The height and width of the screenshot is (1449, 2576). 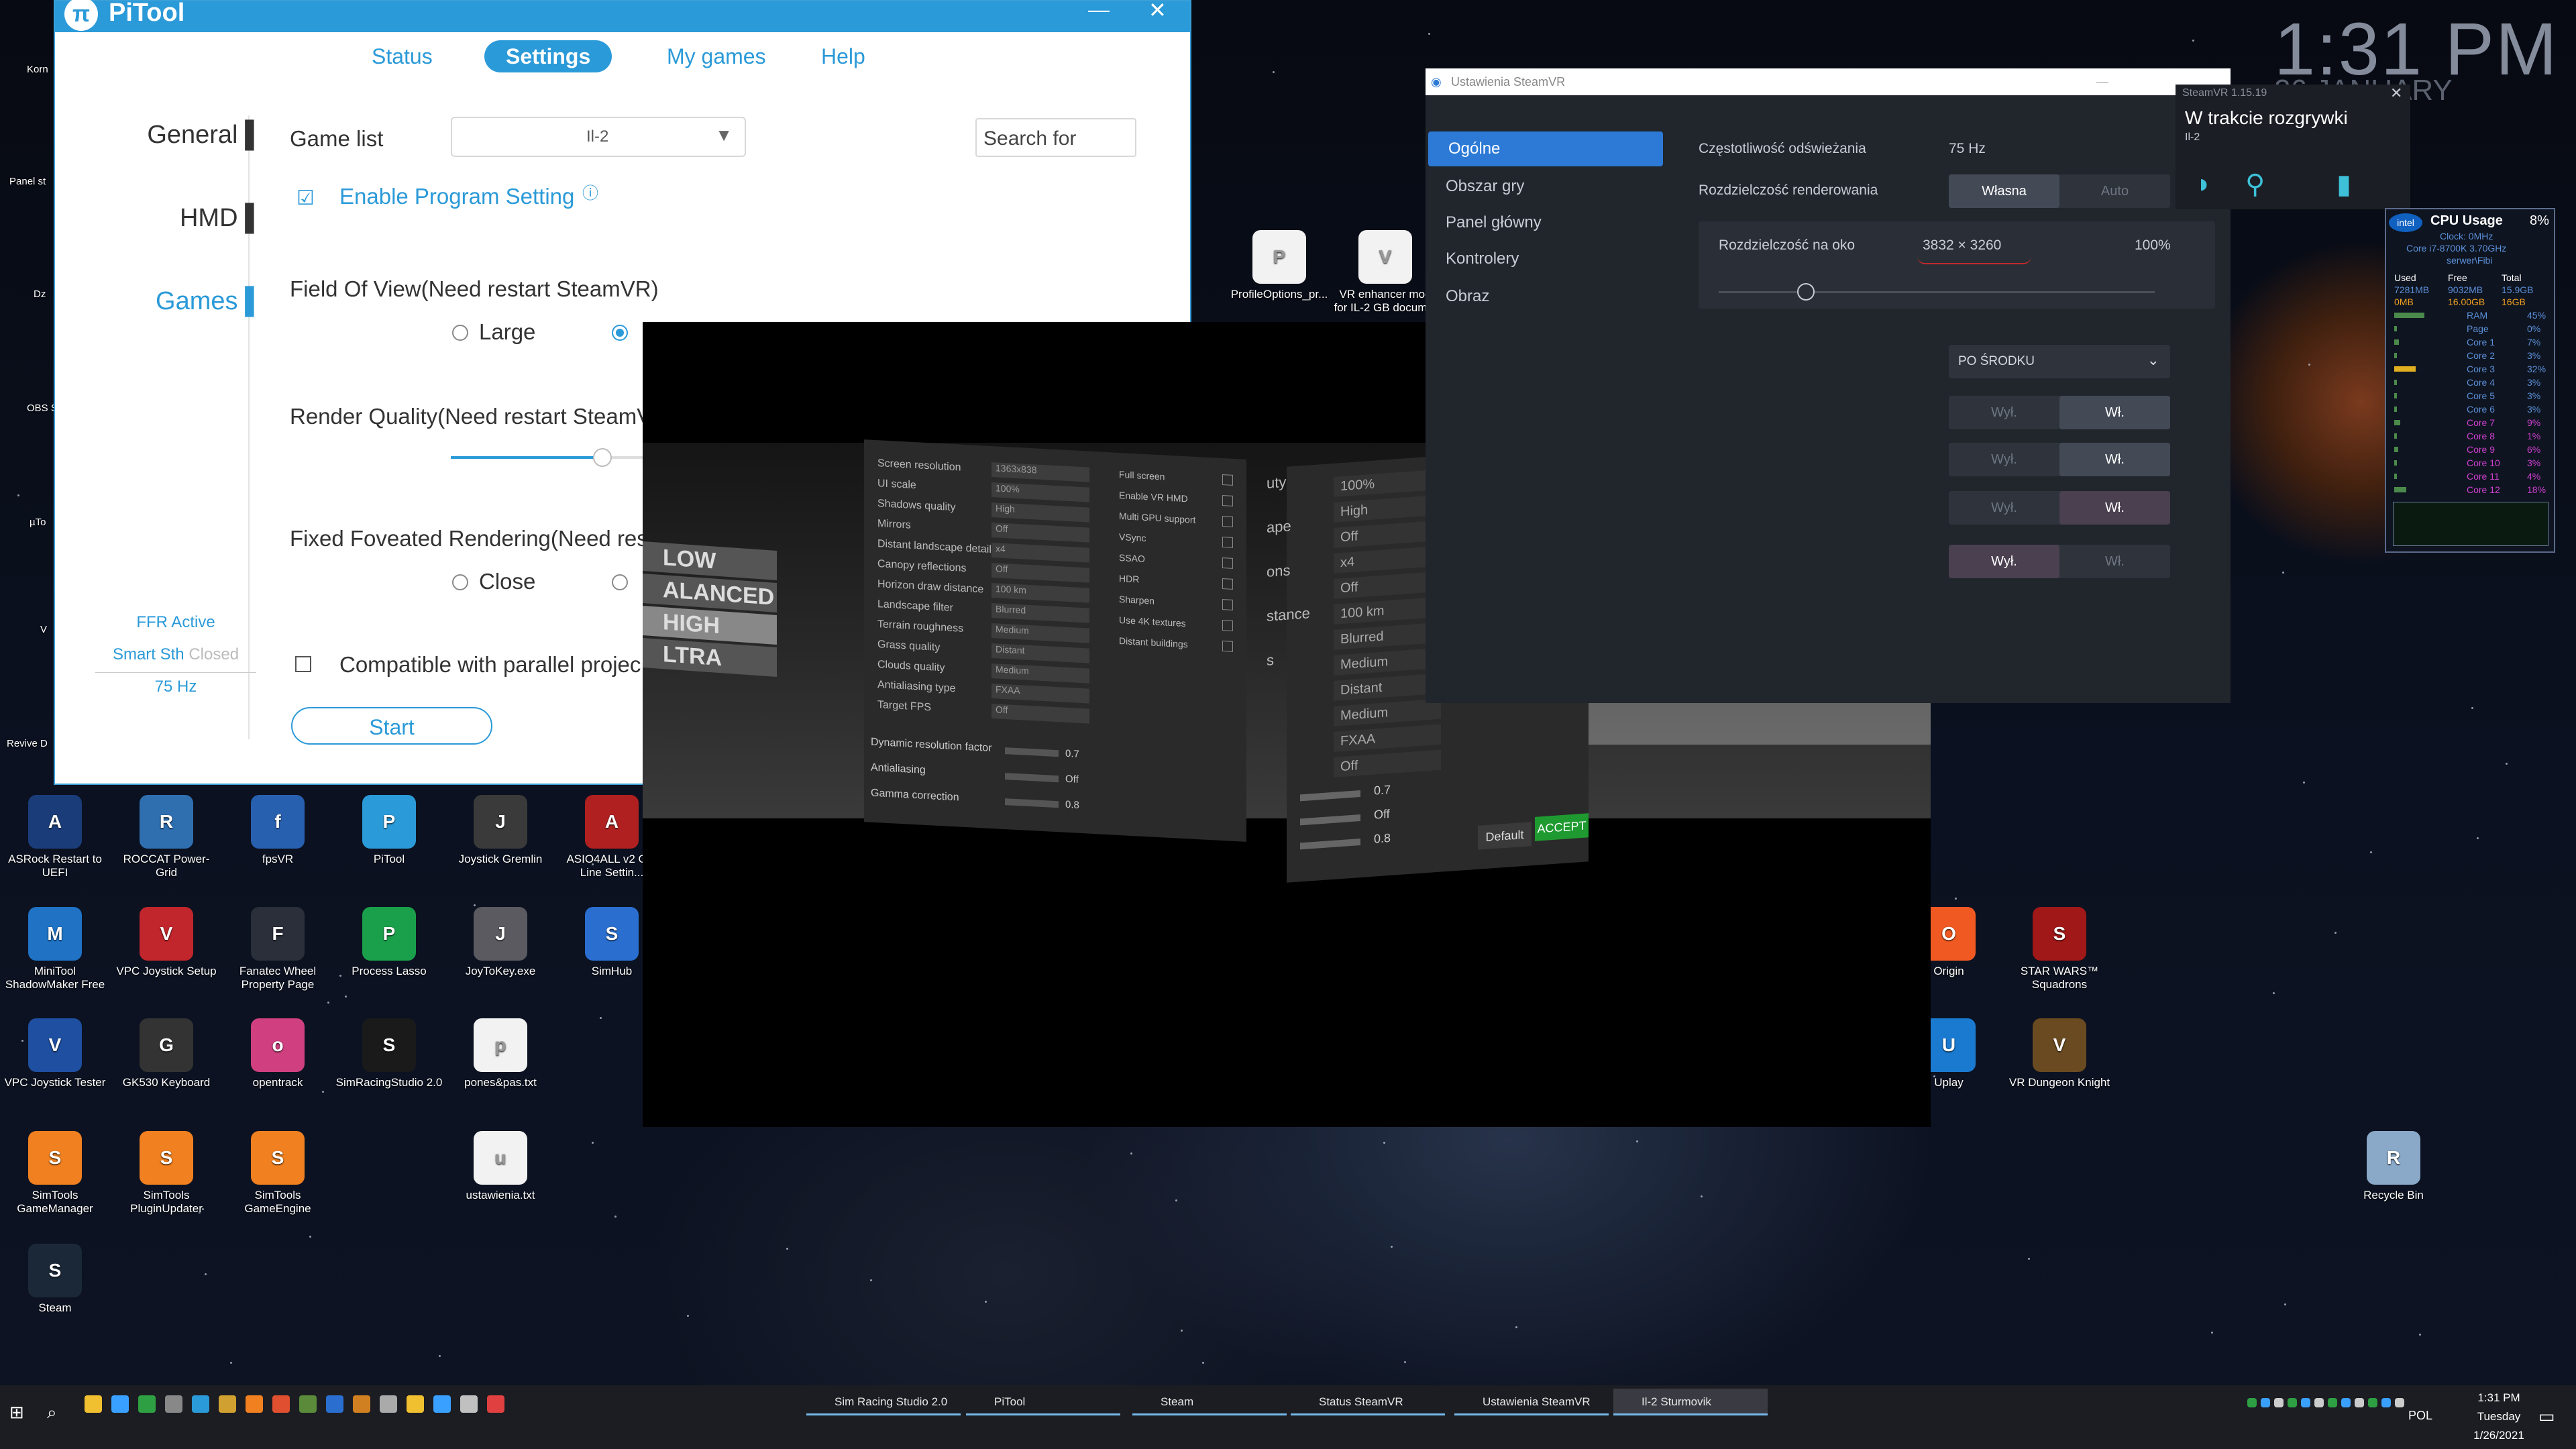 What do you see at coordinates (1368, 1402) in the screenshot?
I see `taskbar-app-3: Status SteamVR` at bounding box center [1368, 1402].